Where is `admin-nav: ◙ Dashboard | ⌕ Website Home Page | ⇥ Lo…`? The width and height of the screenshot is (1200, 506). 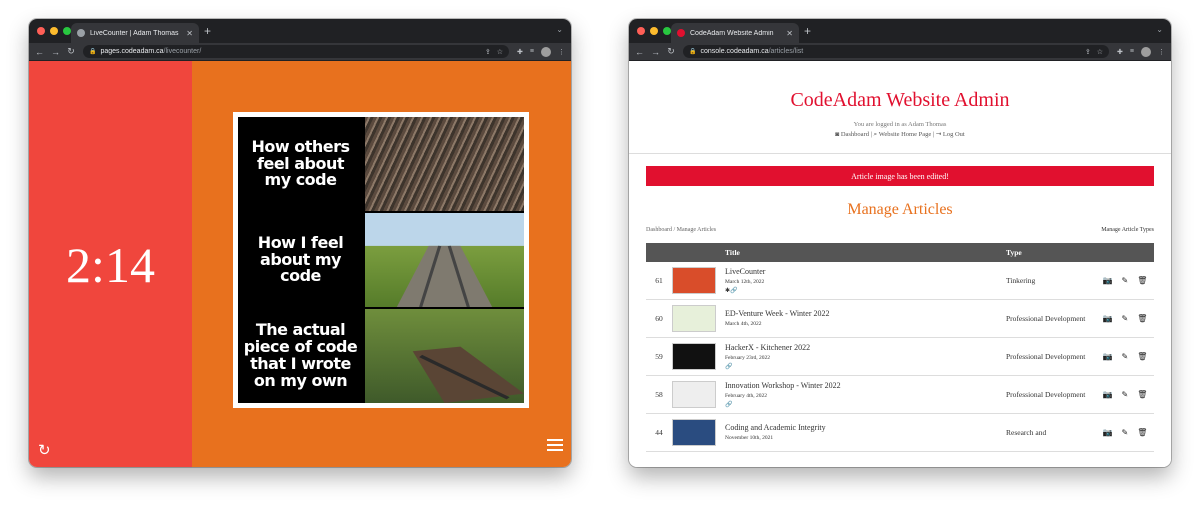
admin-nav: ◙ Dashboard | ⌕ Website Home Page | ⇥ Lo… is located at coordinates (900, 134).